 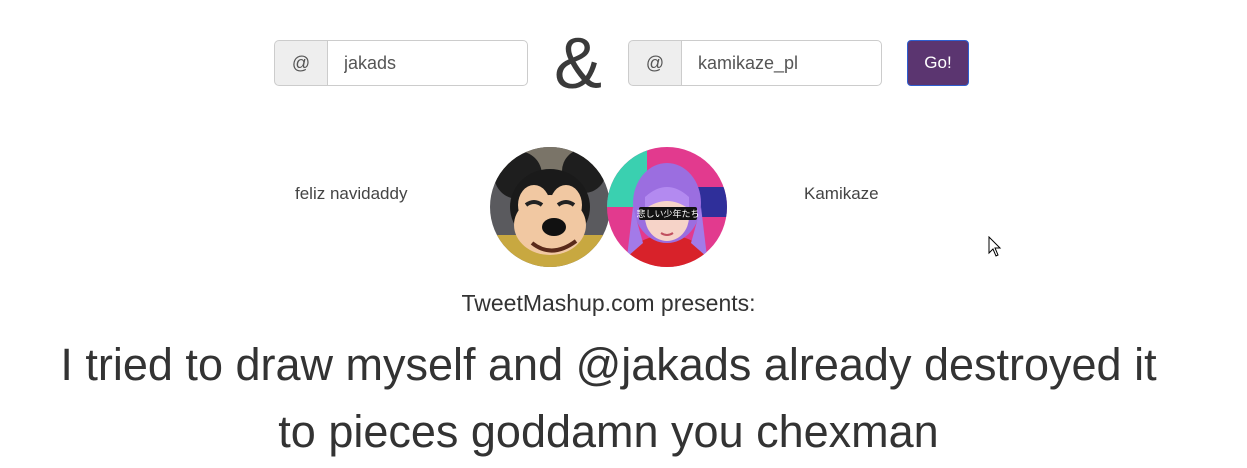 I want to click on right-display-name: Kamikaze, so click(x=841, y=193).